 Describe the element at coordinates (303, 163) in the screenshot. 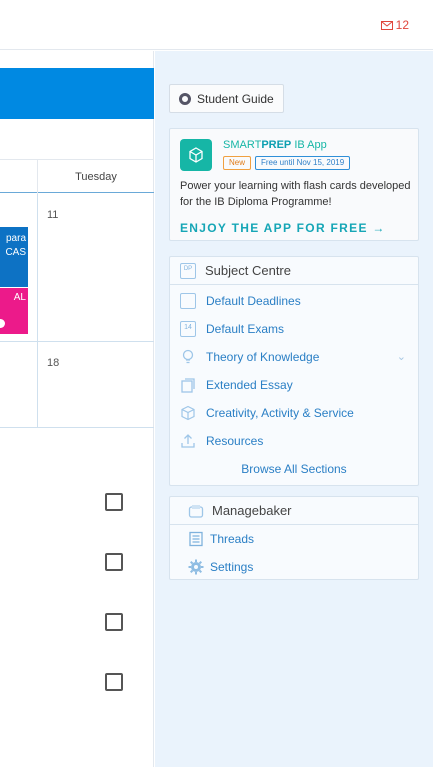

I see `free-badge: Free until Nov 15, 2019` at that location.